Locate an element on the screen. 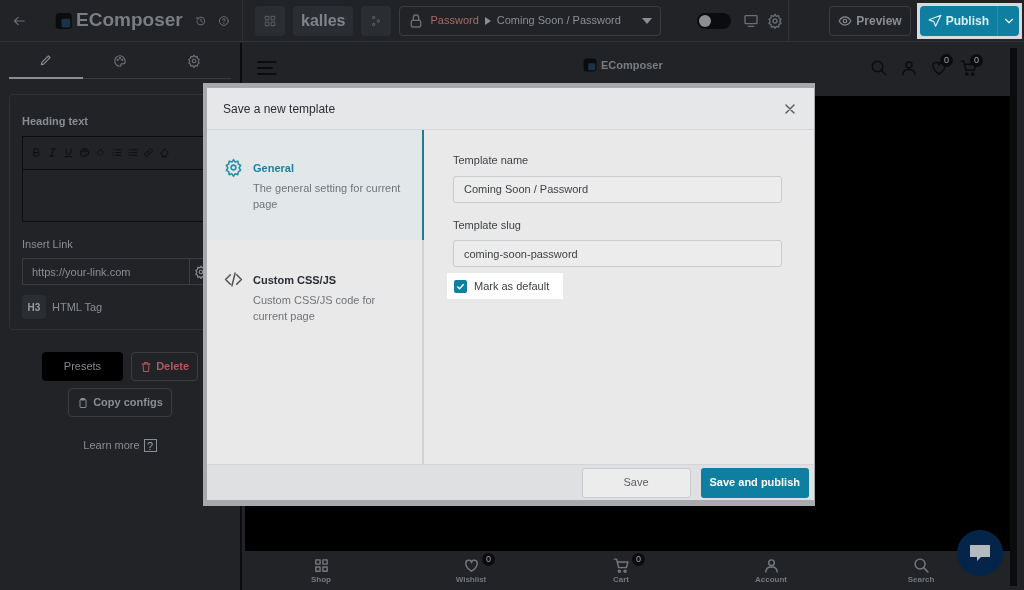 The height and width of the screenshot is (590, 1024). text-field: Coming Soon / Password is located at coordinates (617, 189).